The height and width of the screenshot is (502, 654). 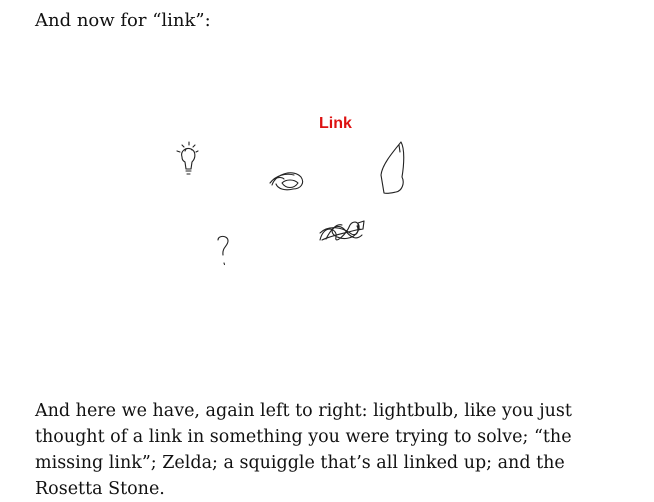 I want to click on zelda-sketch-icon, so click(x=392, y=167).